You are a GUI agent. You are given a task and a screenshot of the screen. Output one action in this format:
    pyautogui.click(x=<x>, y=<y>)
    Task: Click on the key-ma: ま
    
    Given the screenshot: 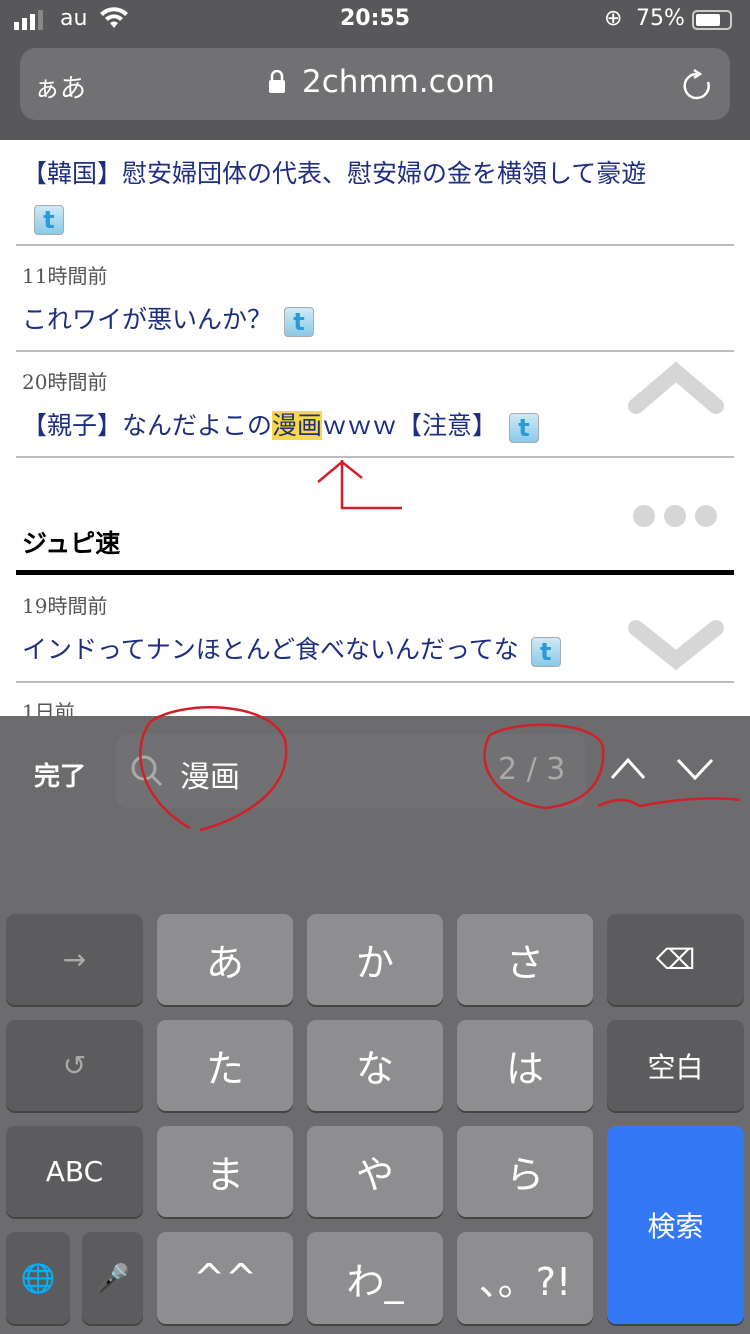 What is the action you would take?
    pyautogui.click(x=225, y=1171)
    